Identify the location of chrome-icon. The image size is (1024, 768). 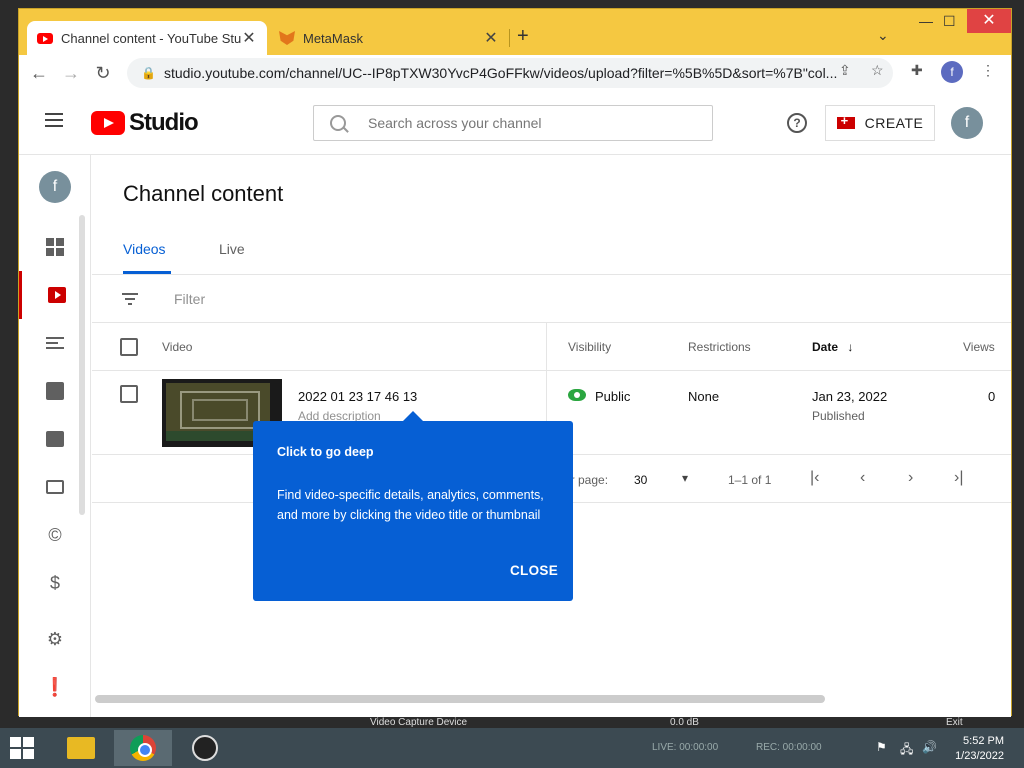
(143, 748).